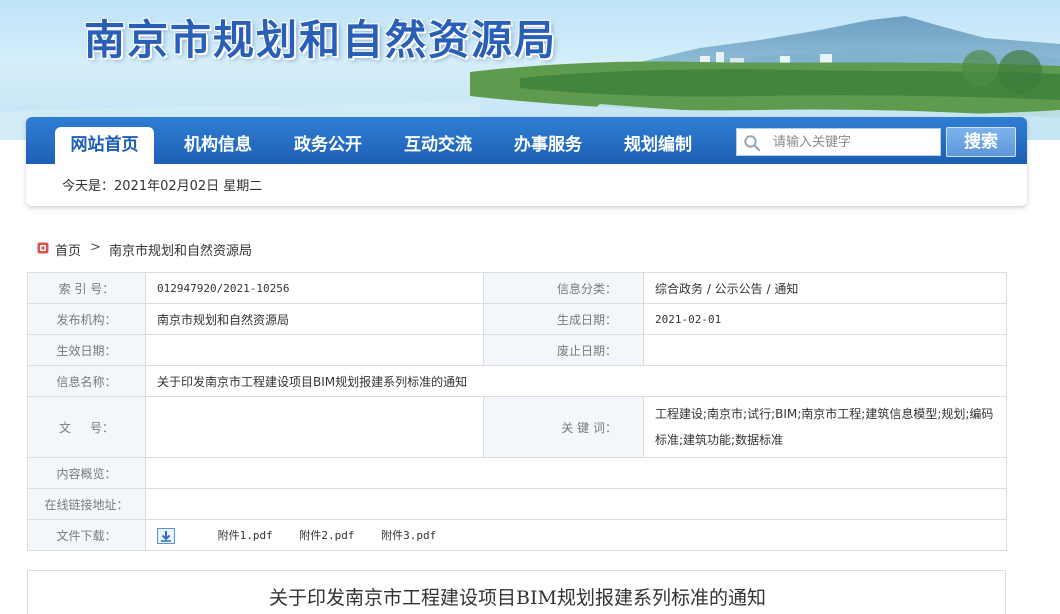  What do you see at coordinates (981, 142) in the screenshot?
I see `search-button: 搜索` at bounding box center [981, 142].